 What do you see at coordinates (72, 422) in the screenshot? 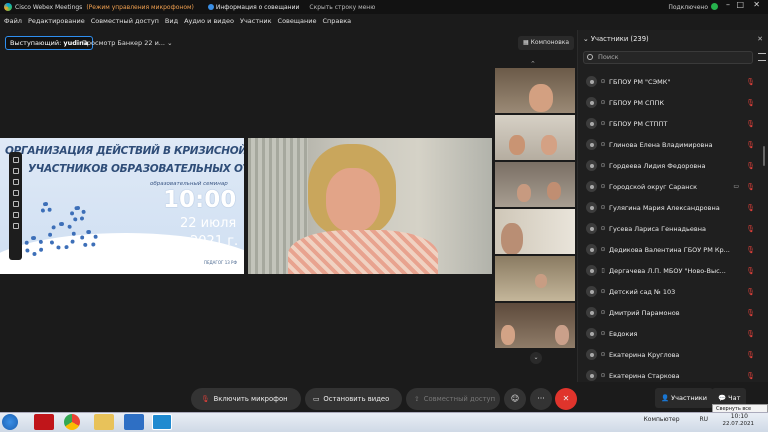
I see `chrome-icon` at bounding box center [72, 422].